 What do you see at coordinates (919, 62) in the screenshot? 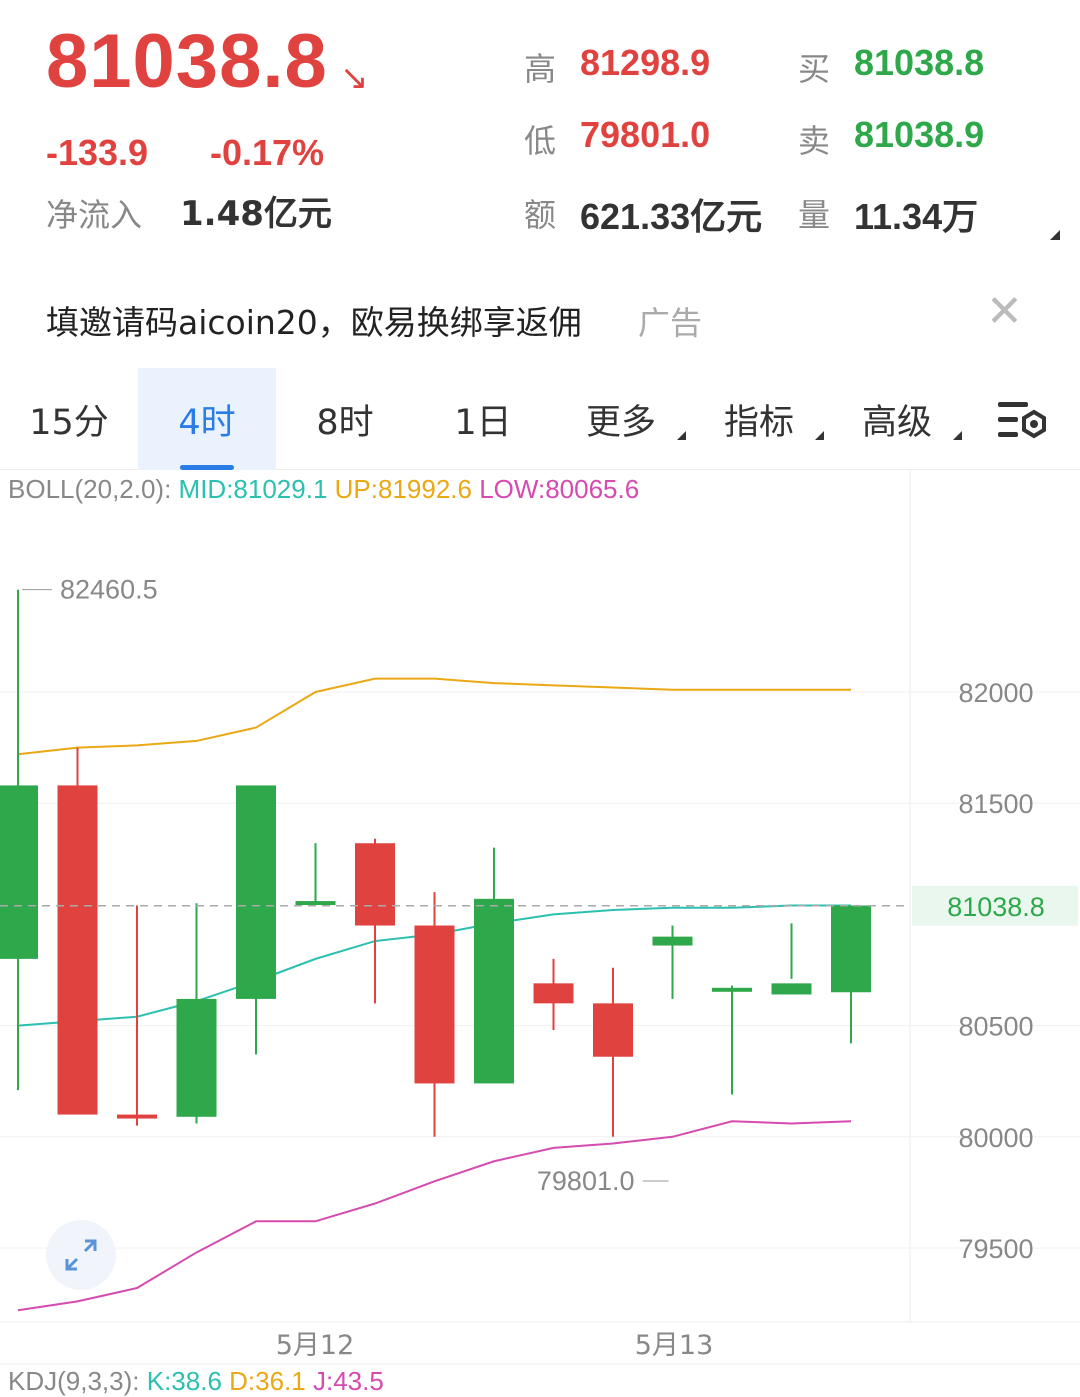
I see `bid-value: 81038.8` at bounding box center [919, 62].